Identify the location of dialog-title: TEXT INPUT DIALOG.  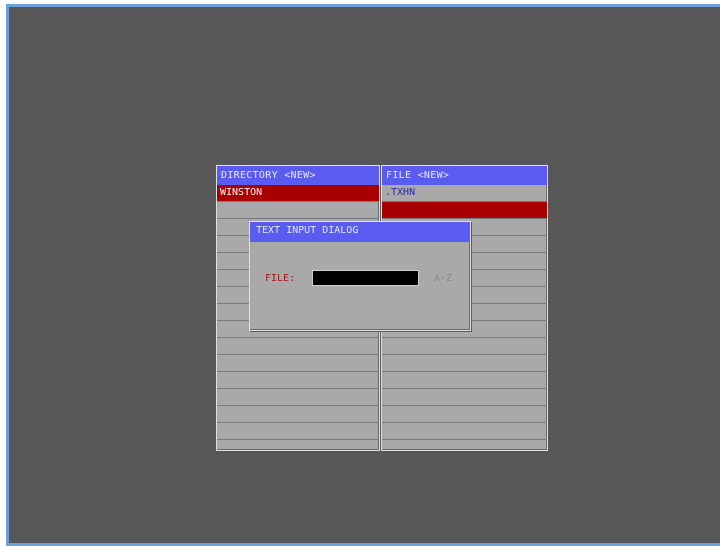
(360, 232).